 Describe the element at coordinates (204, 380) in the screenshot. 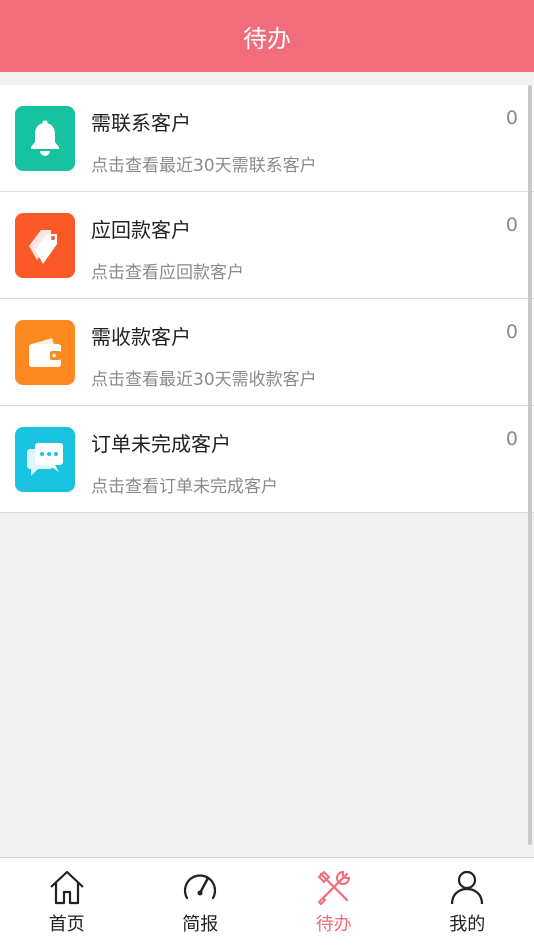

I see `todo-item-desc: 点击查看最近30天需收款客户` at that location.